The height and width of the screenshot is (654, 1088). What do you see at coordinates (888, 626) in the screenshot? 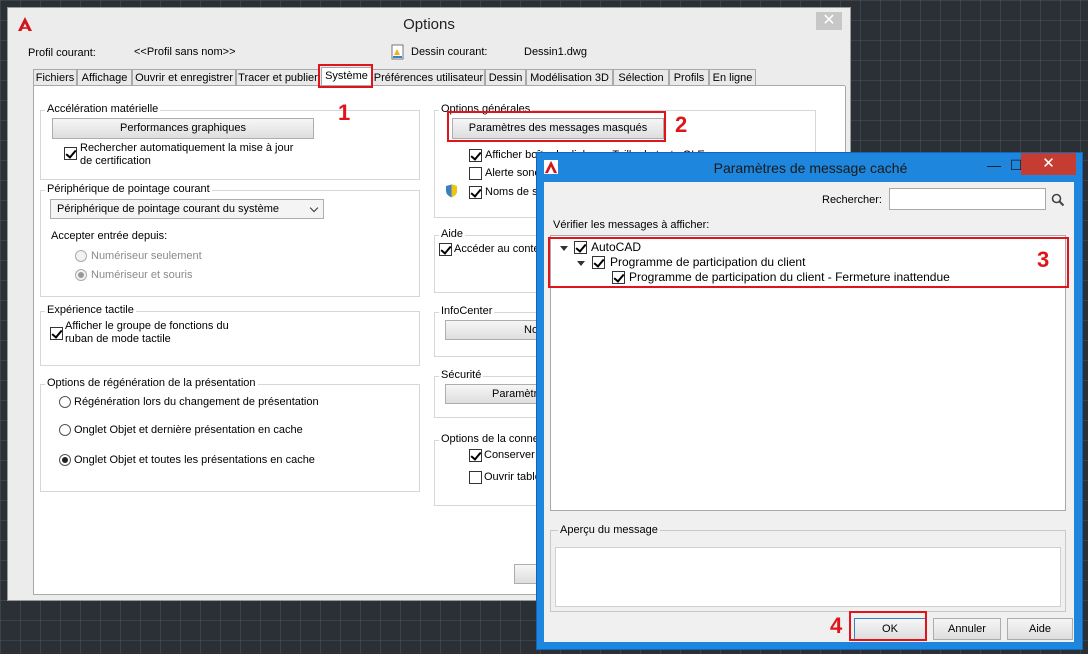
I see `highlight-ok-button` at bounding box center [888, 626].